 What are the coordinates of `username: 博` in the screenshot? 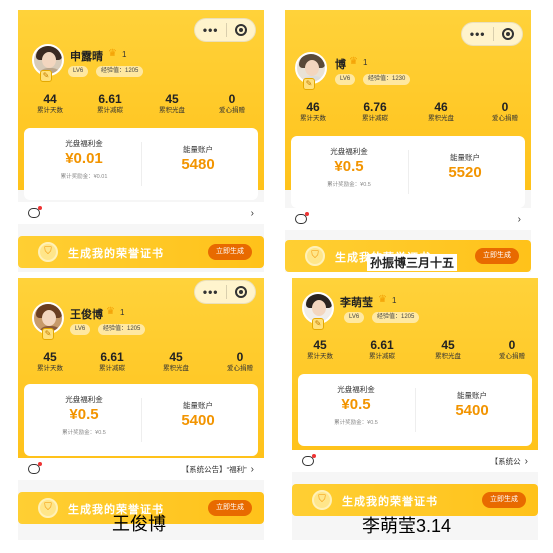 It's located at (340, 65).